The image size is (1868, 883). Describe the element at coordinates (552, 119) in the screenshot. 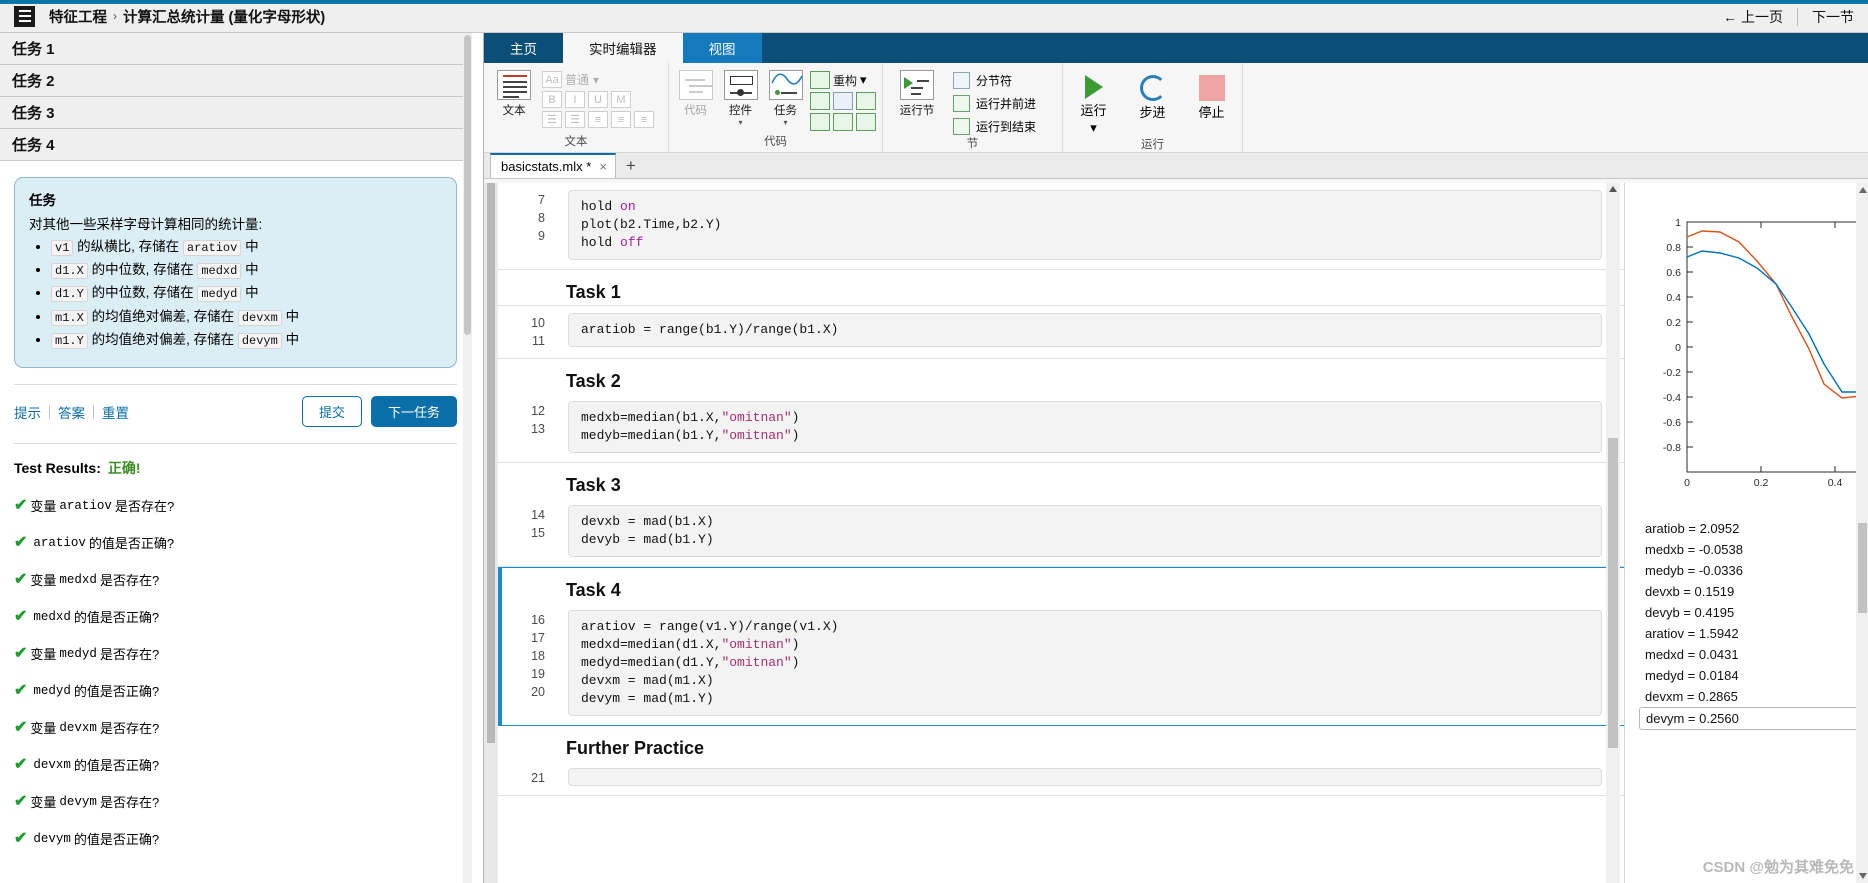

I see `bulleted-list-icon: ☰` at that location.